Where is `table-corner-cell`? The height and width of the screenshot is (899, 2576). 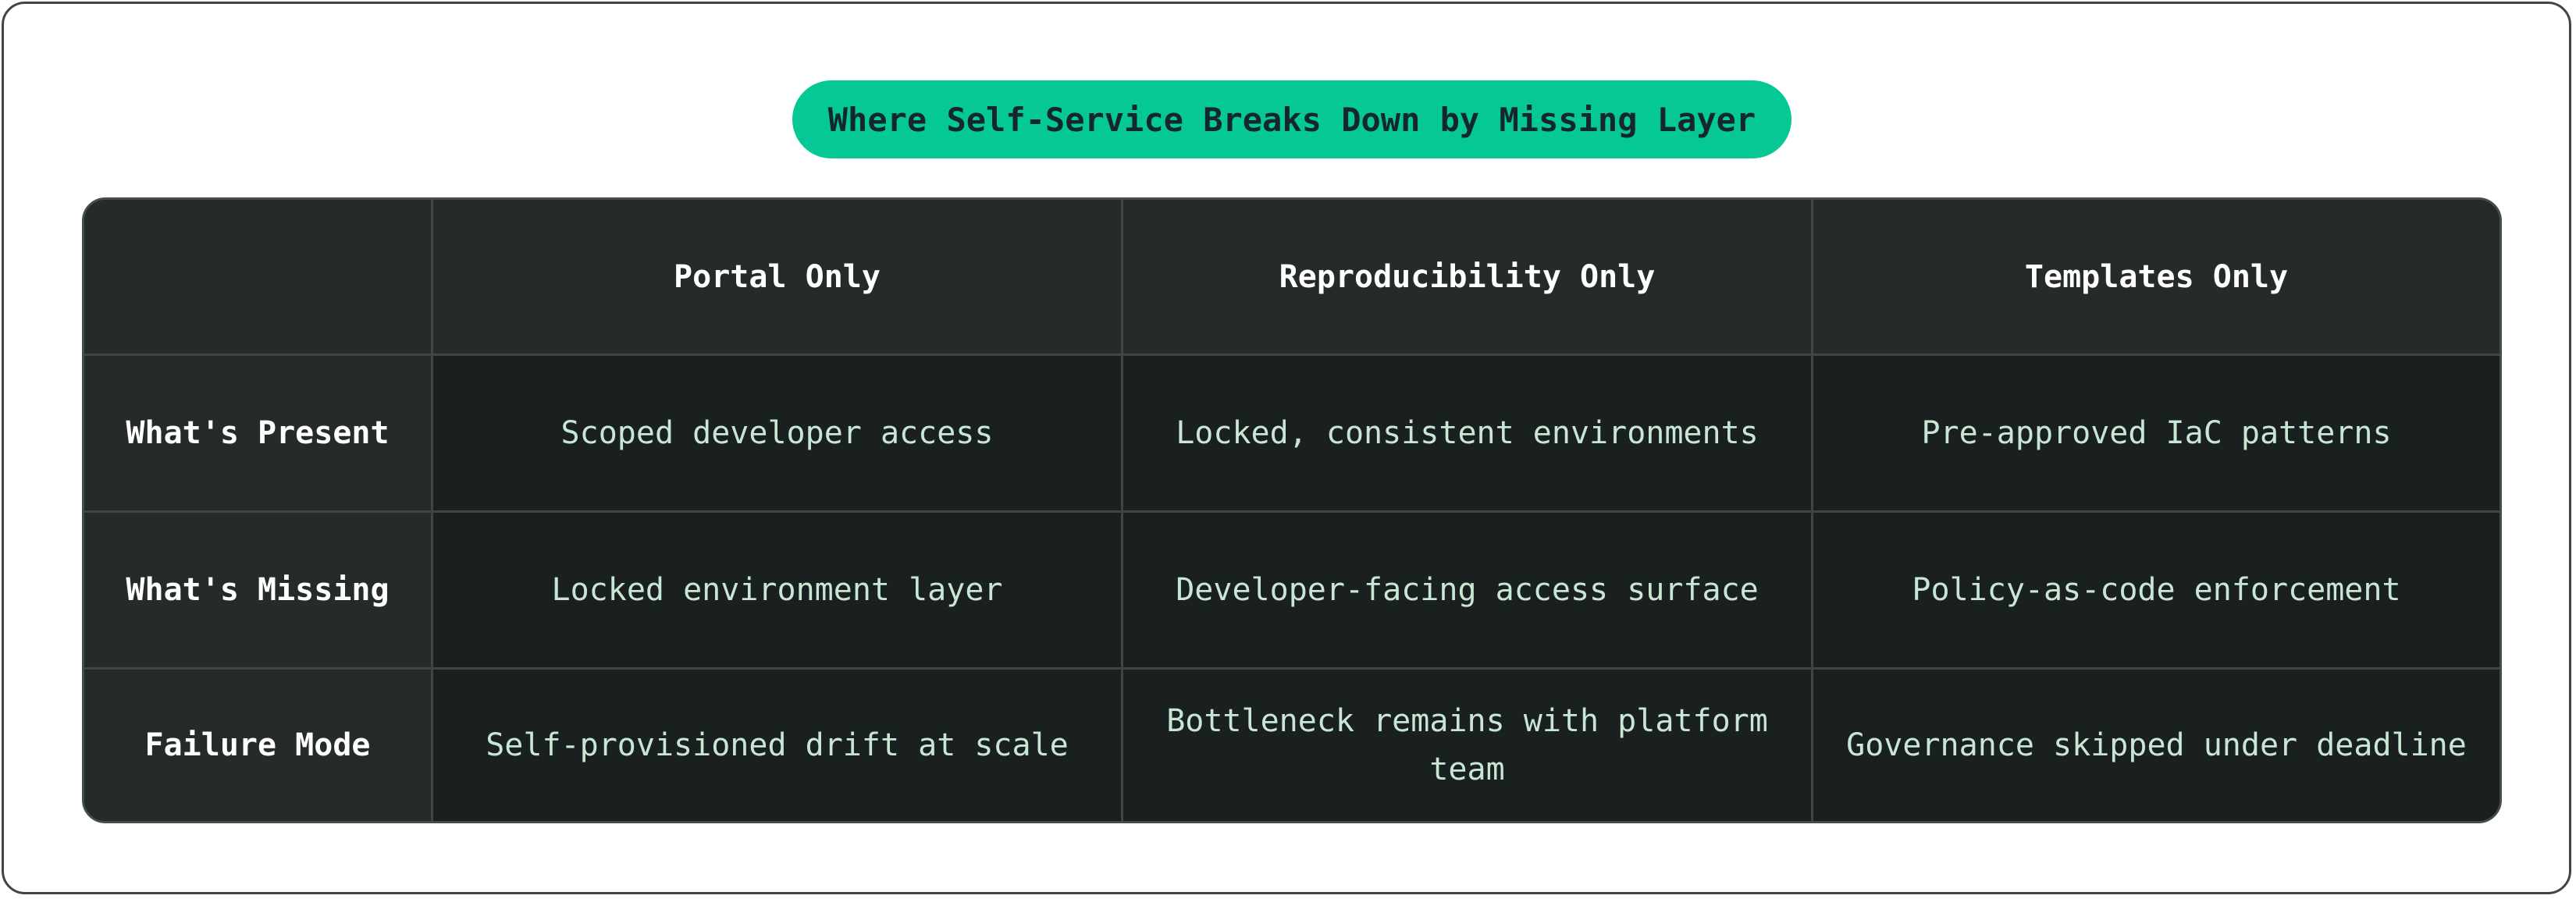 table-corner-cell is located at coordinates (258, 278).